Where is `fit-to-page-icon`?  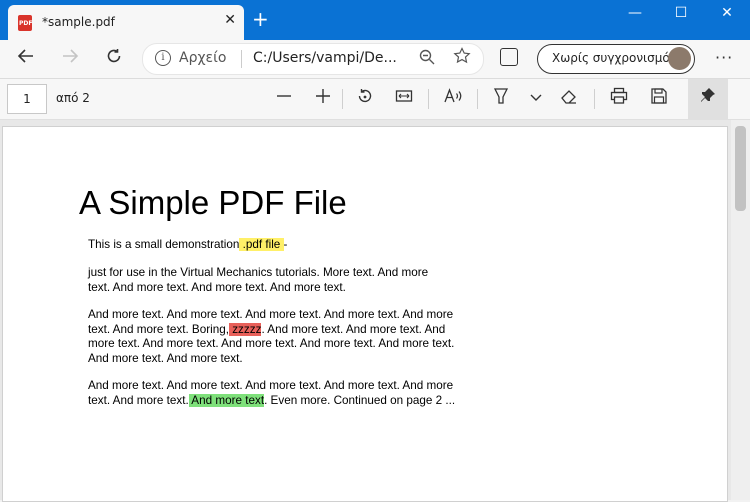 fit-to-page-icon is located at coordinates (404, 96).